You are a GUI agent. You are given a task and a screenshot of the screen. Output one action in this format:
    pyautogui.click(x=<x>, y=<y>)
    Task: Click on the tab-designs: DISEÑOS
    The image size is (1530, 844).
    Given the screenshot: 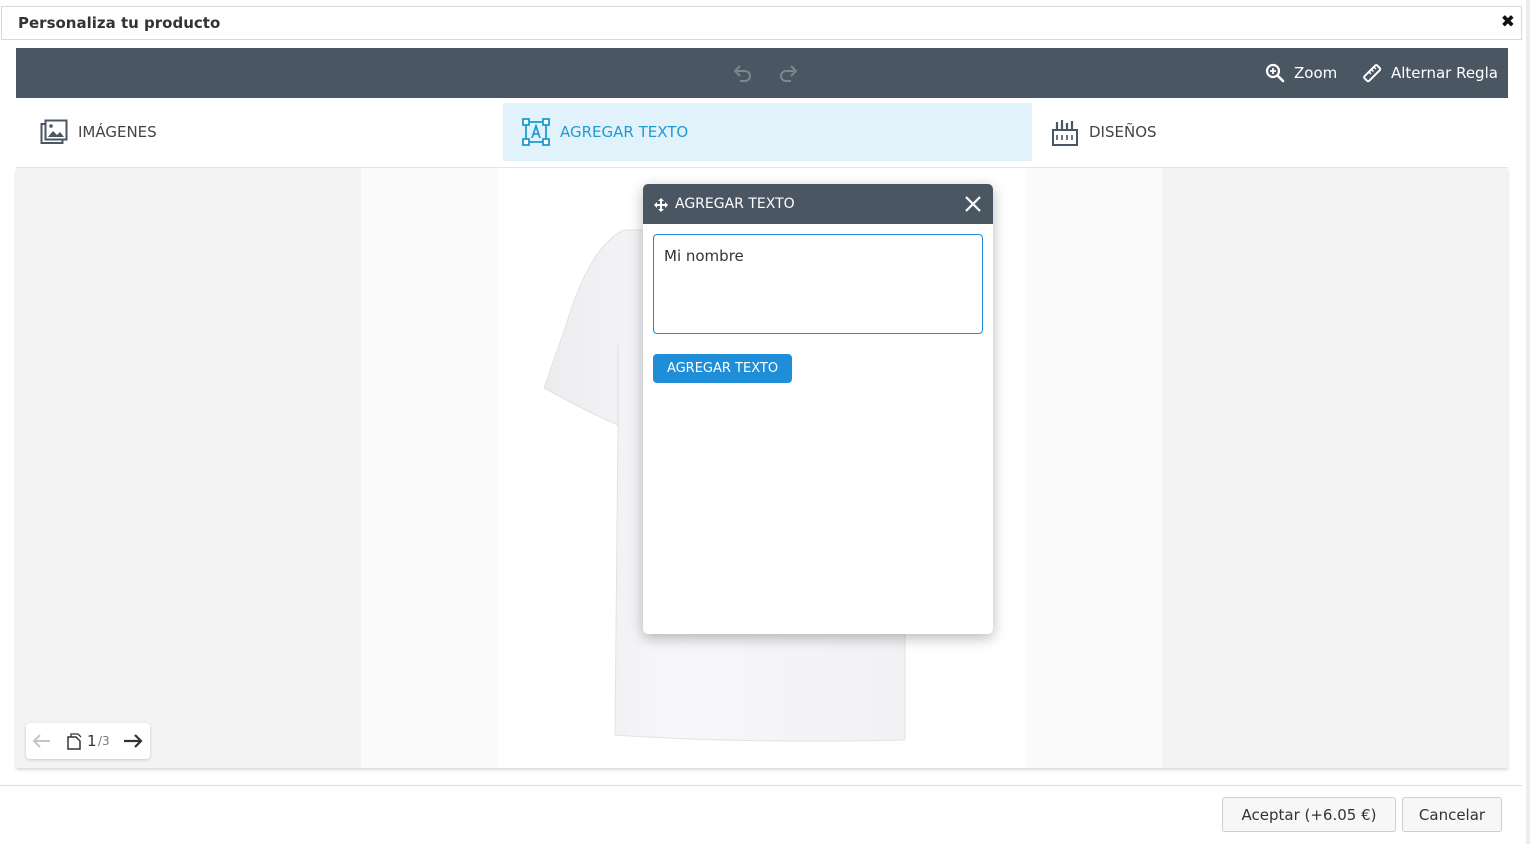 What is the action you would take?
    pyautogui.click(x=1271, y=132)
    